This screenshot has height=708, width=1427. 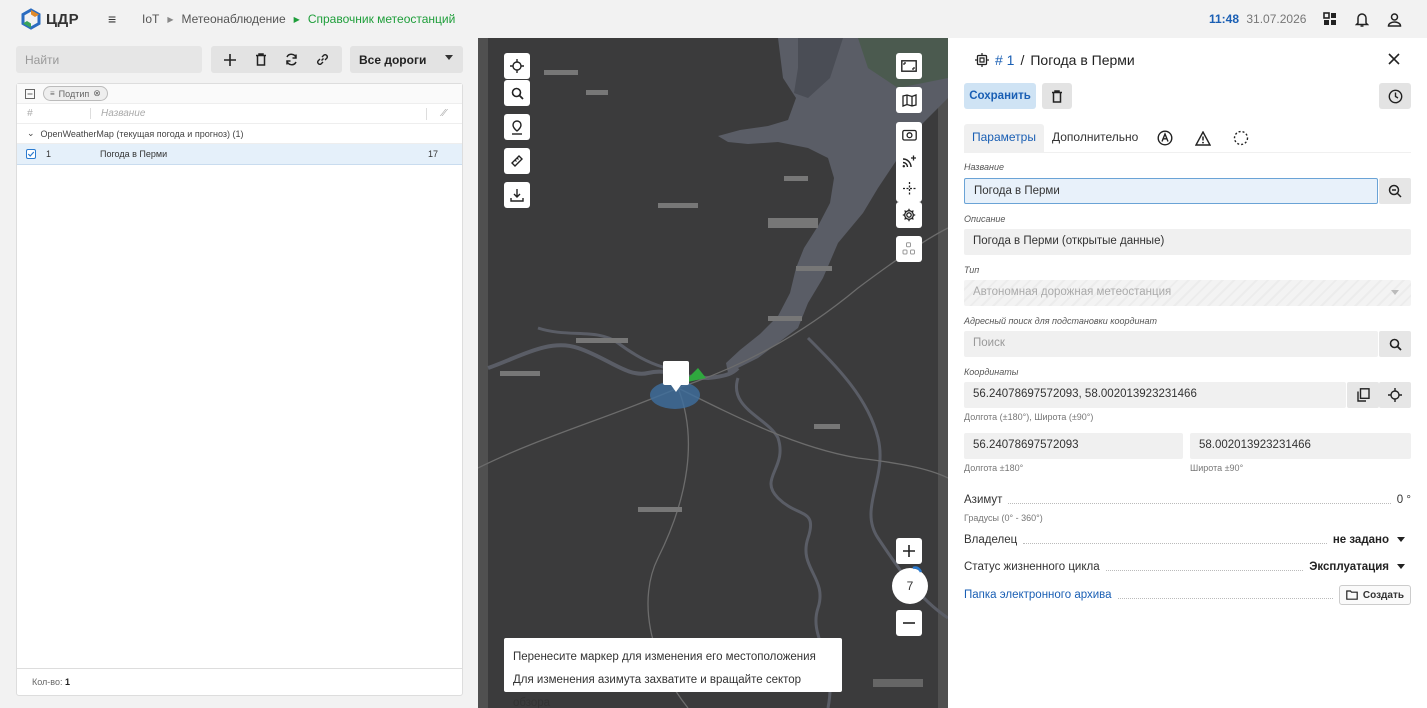 What do you see at coordinates (1073, 446) in the screenshot?
I see `longitude-field: 56.24078697572093` at bounding box center [1073, 446].